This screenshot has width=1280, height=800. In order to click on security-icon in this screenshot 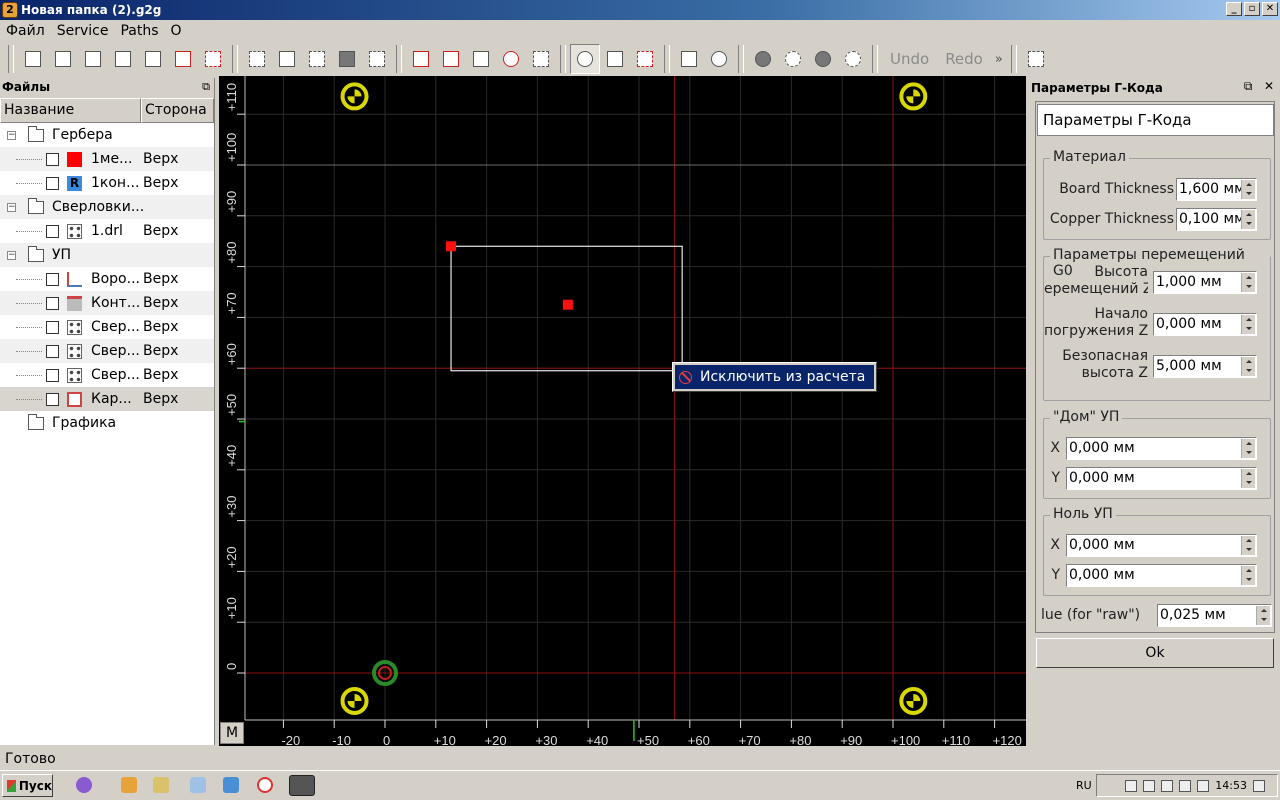, I will do `click(1185, 785)`.